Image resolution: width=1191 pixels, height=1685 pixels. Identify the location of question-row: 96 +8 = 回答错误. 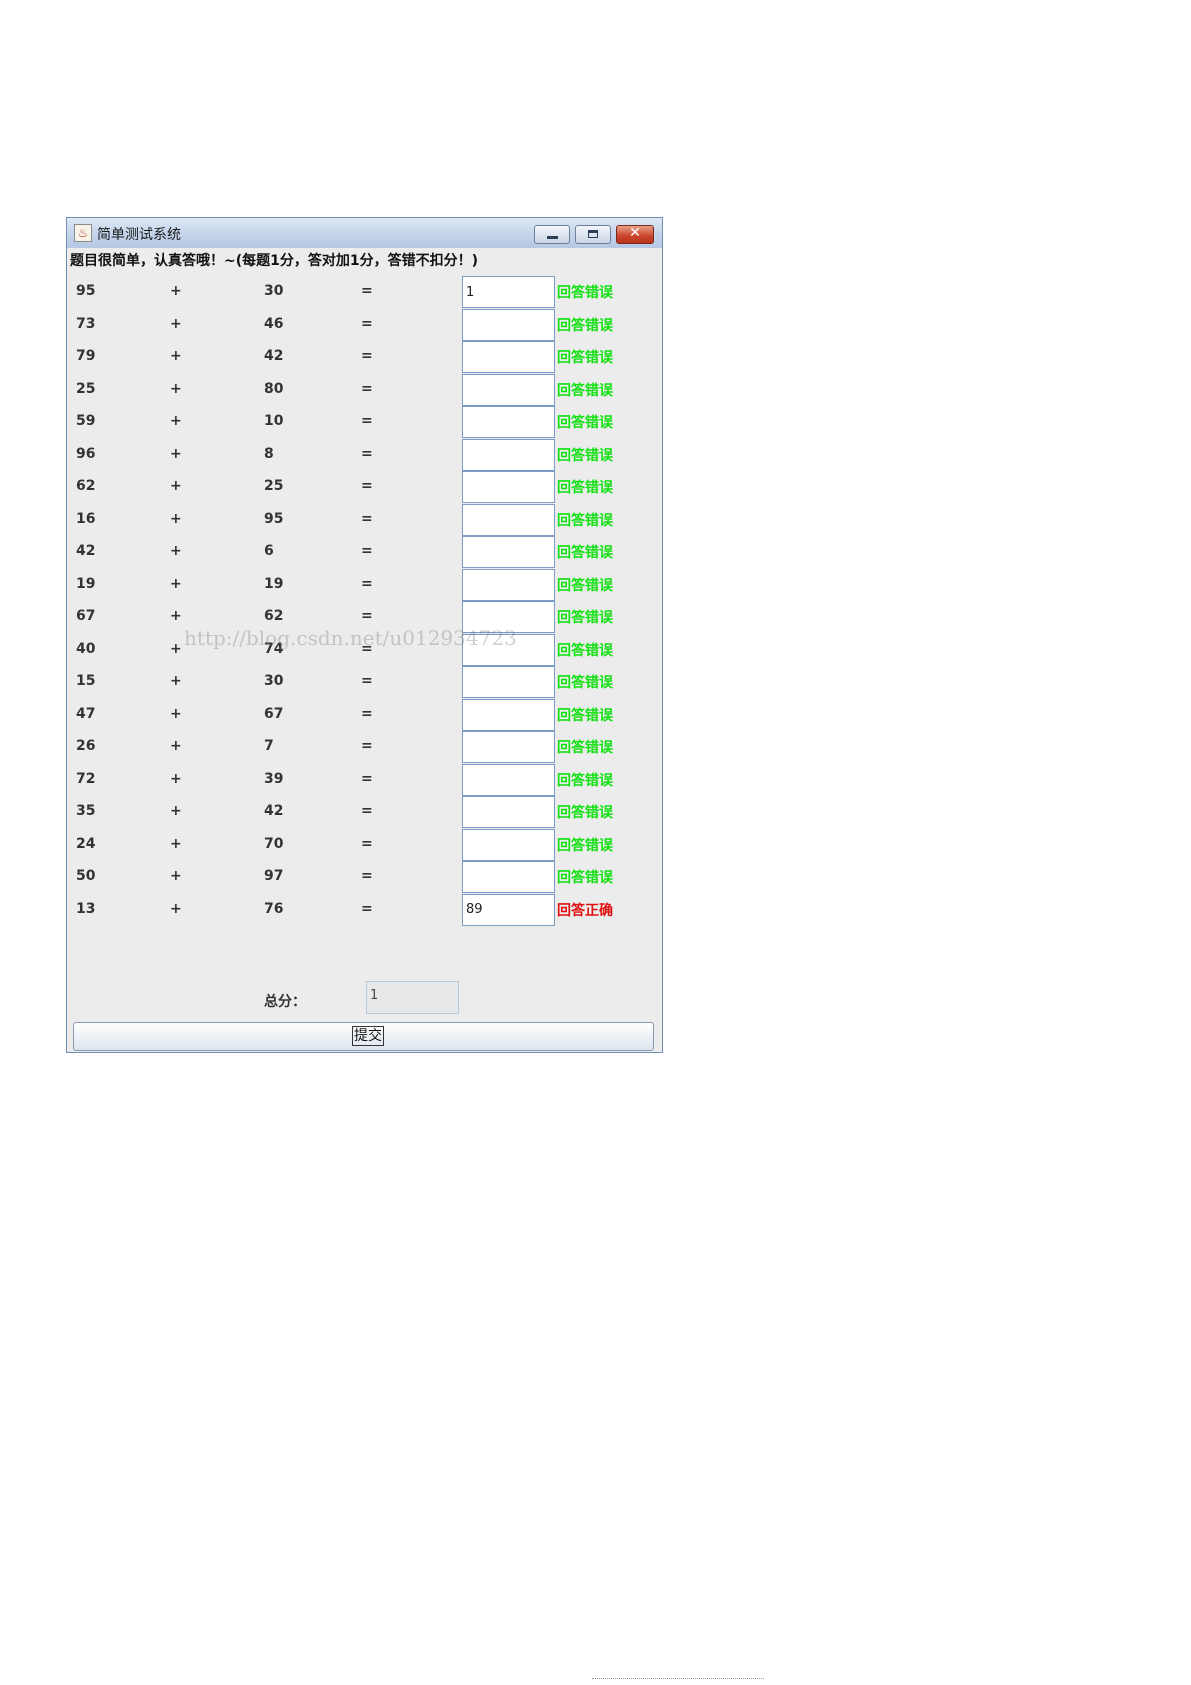
(364, 454).